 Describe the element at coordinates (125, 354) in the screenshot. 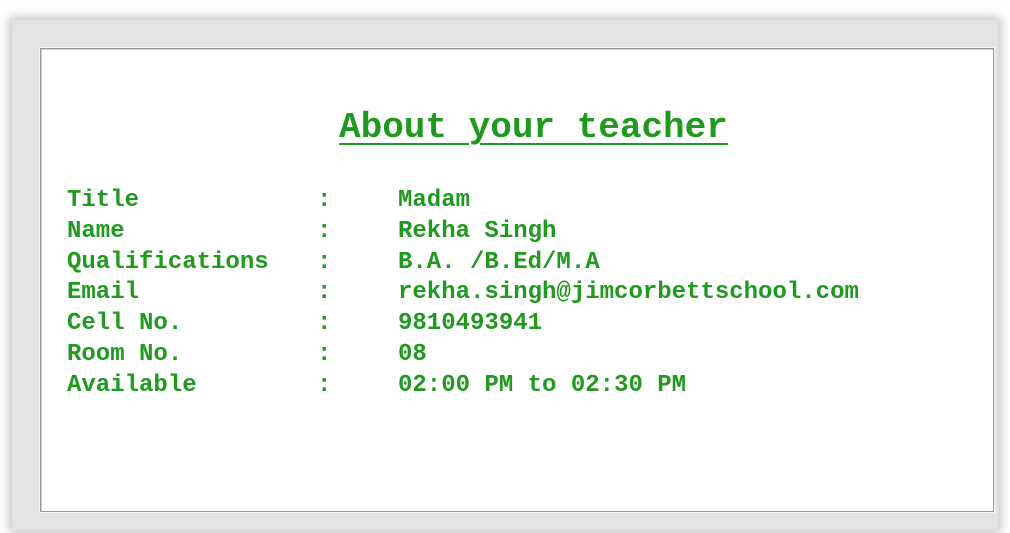

I see `info-label: Room No.` at that location.